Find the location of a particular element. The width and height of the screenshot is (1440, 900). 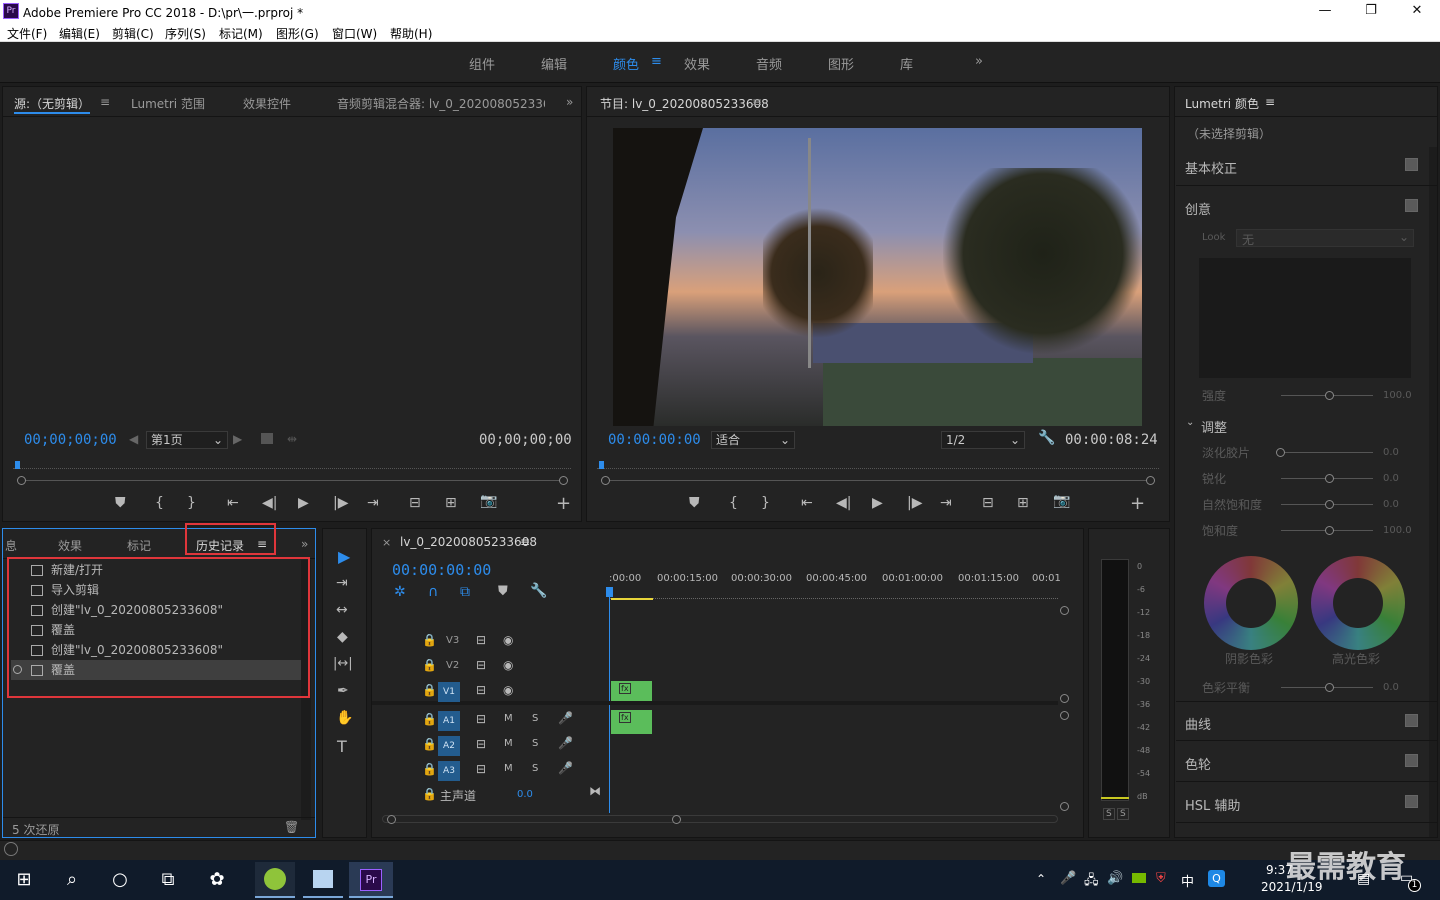

page-select: 第1页 ⌄ is located at coordinates (187, 440).